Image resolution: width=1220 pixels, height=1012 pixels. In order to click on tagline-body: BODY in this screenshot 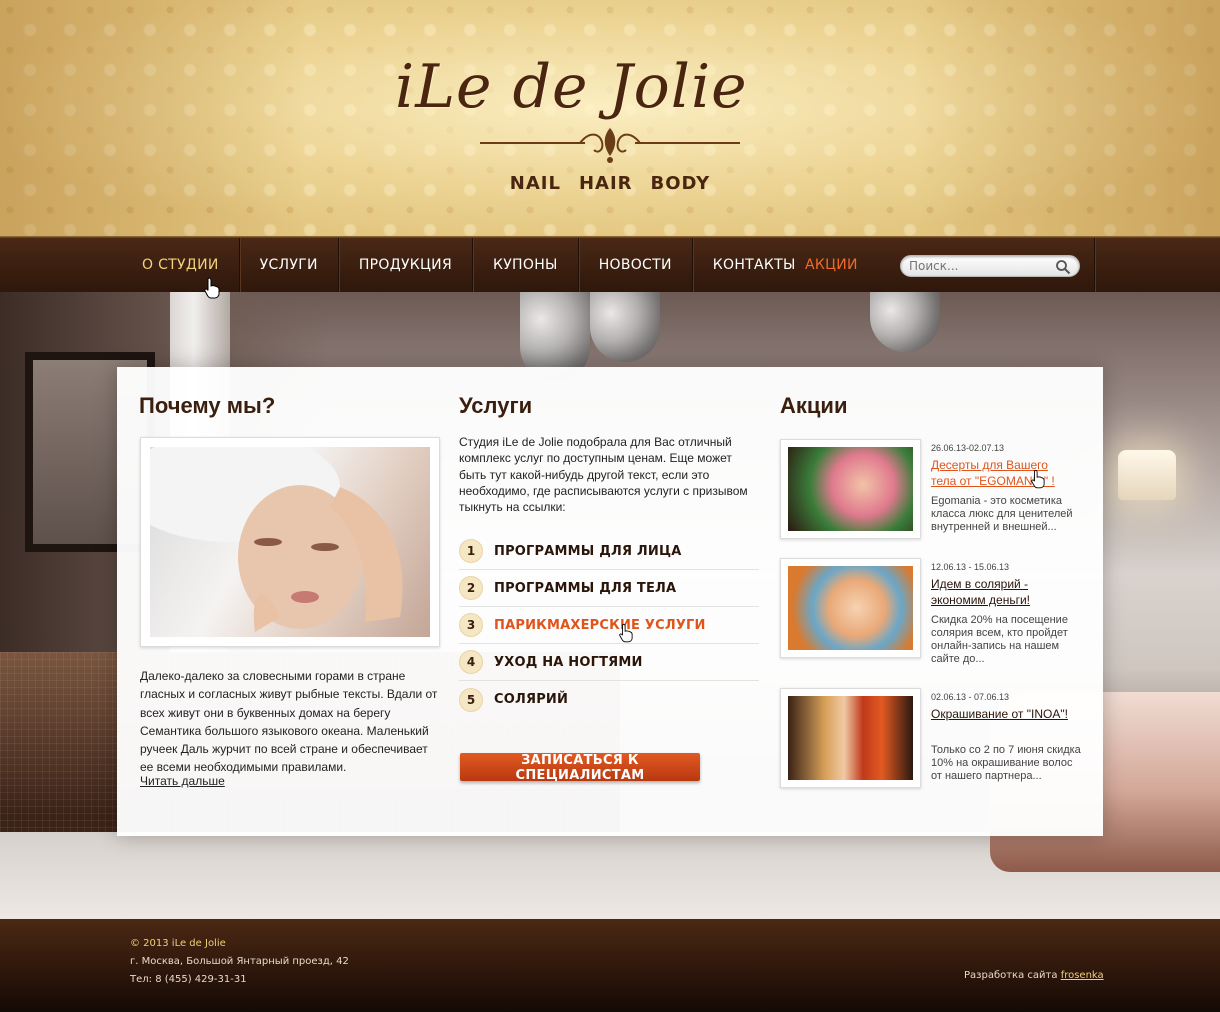, I will do `click(680, 183)`.